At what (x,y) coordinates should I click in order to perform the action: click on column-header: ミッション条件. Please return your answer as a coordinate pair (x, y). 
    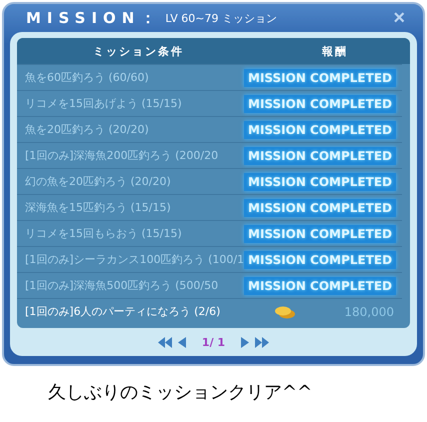
    Looking at the image, I should click on (138, 51).